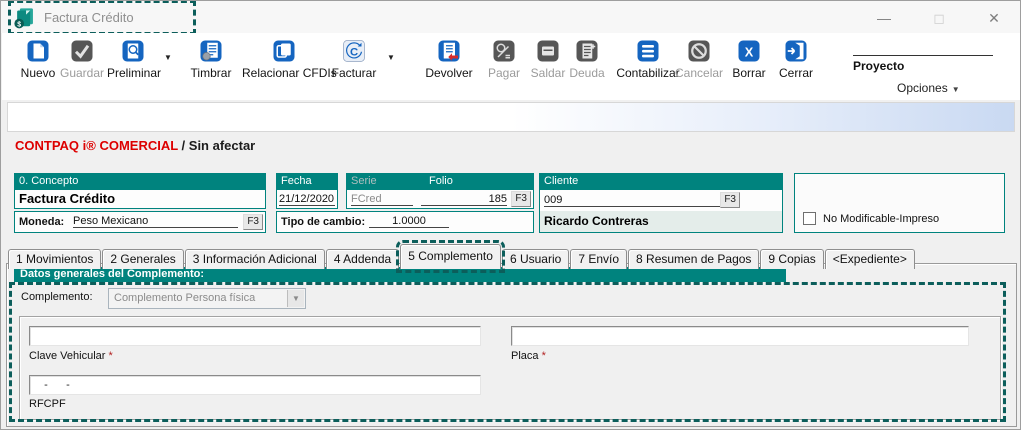  I want to click on preliminar-dropdown-arrow-icon: ▼, so click(168, 57).